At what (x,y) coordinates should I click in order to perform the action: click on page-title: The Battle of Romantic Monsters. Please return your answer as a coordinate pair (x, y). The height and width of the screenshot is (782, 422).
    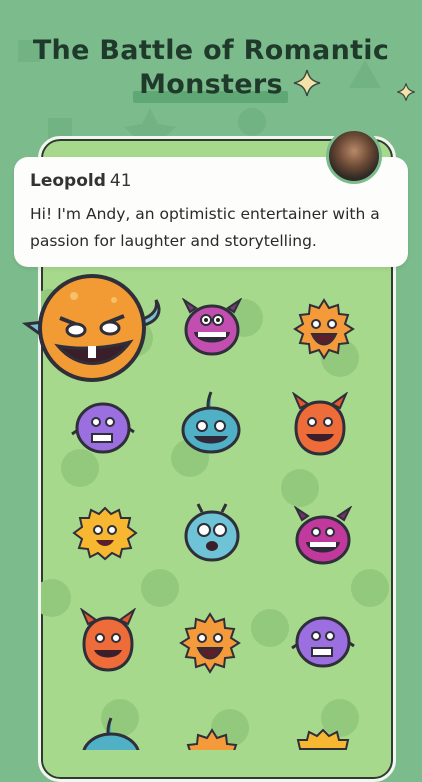
    Looking at the image, I should click on (211, 68).